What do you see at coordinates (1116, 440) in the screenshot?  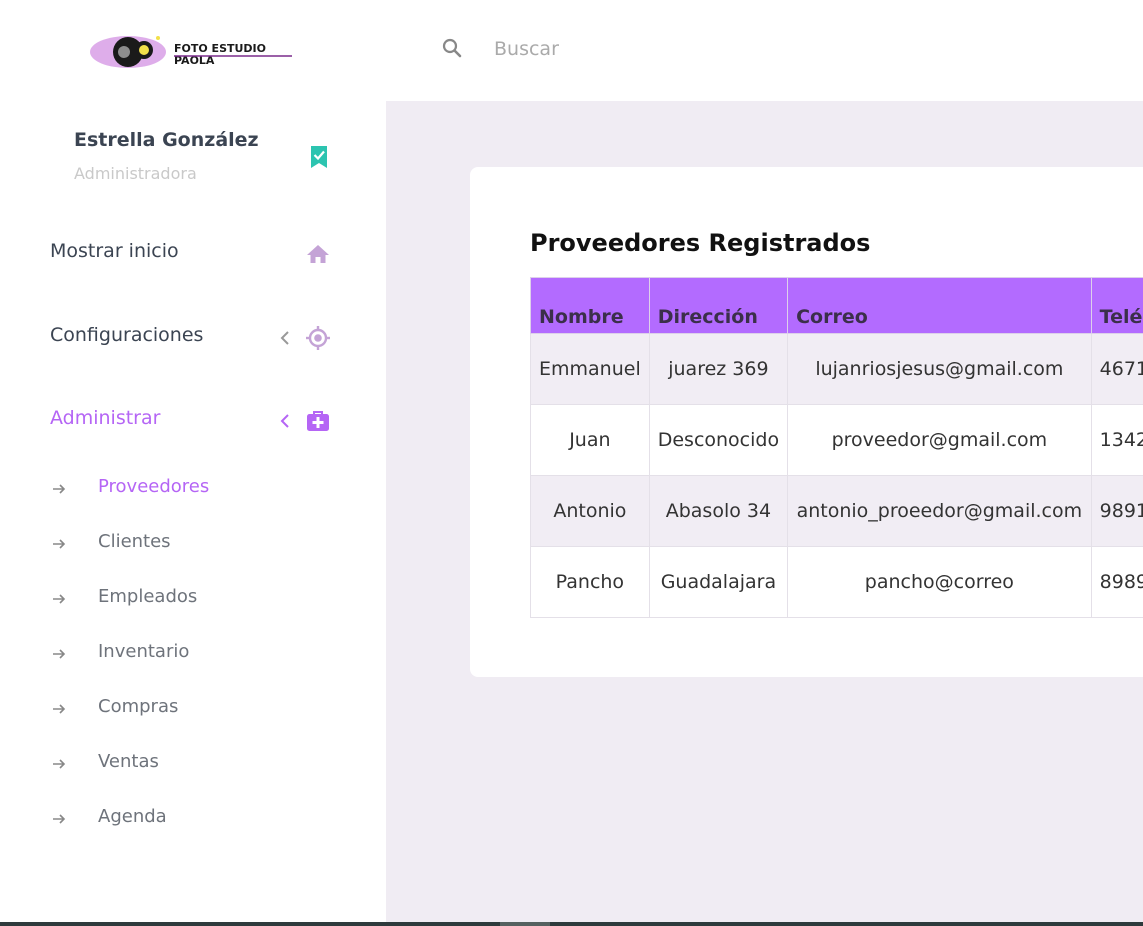 I see `cell-telefono: 1342` at bounding box center [1116, 440].